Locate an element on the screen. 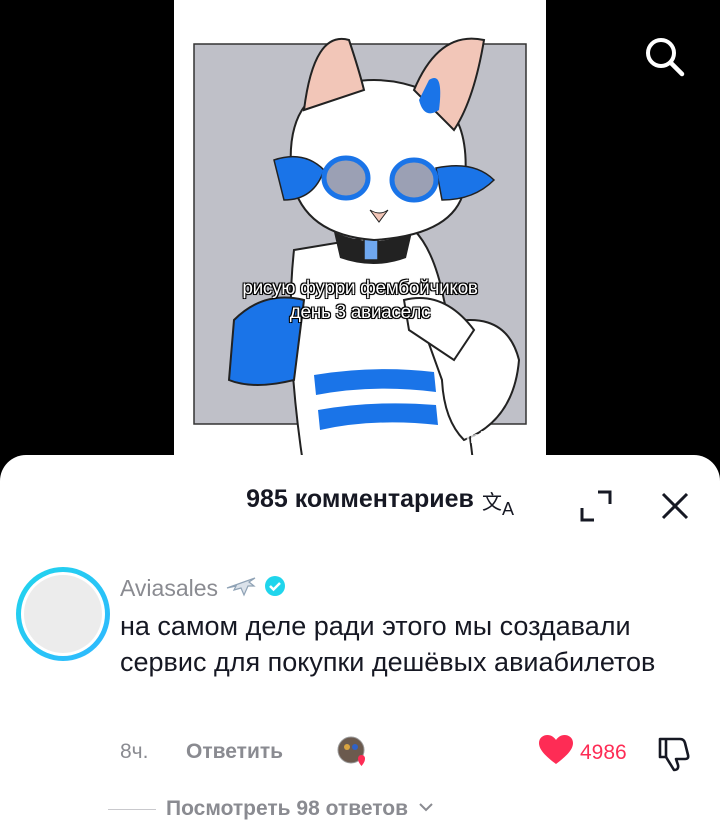 The height and width of the screenshot is (828, 720). reply-button: Ответить is located at coordinates (261, 752).